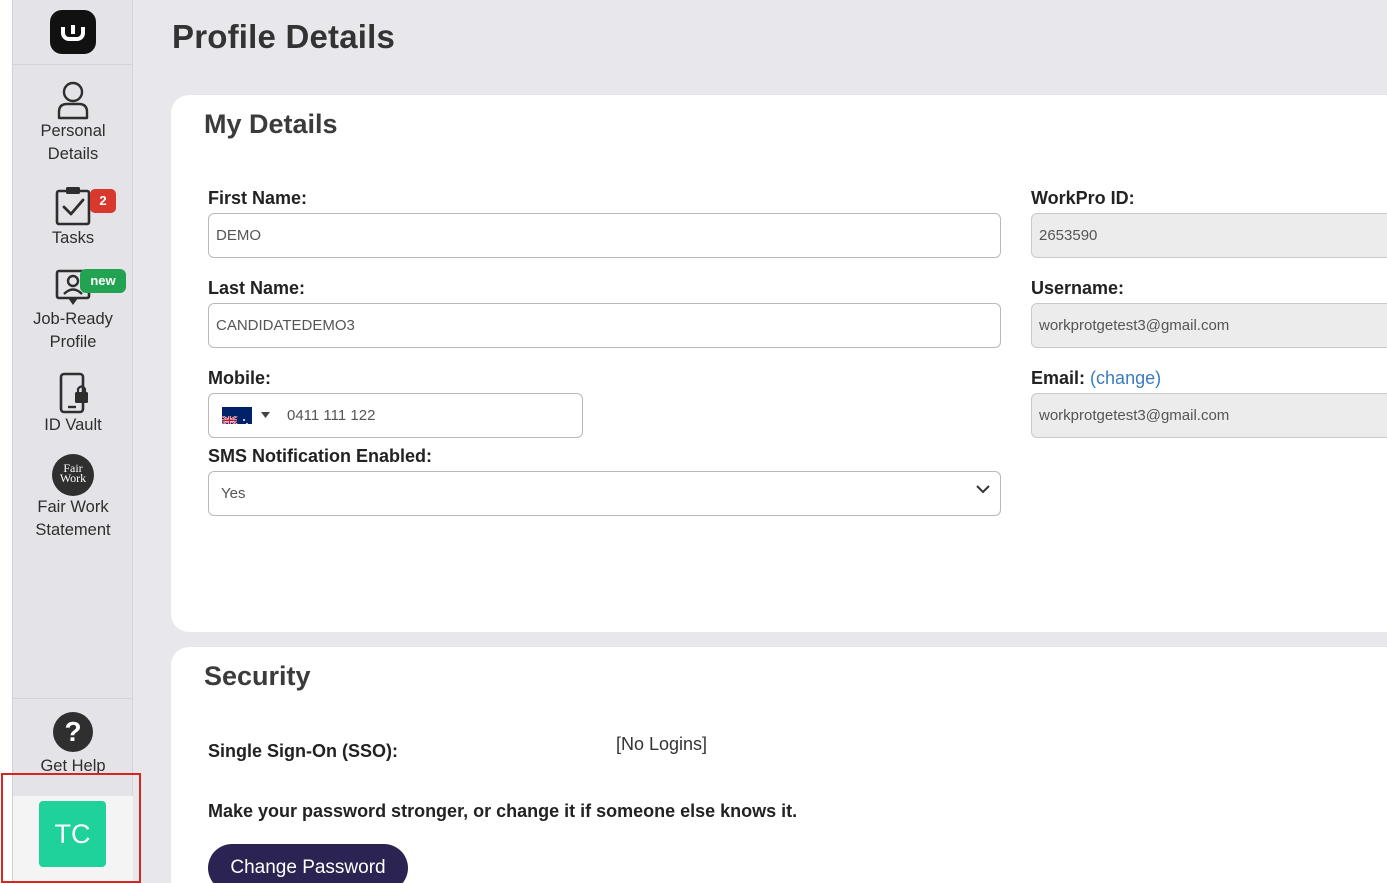 The width and height of the screenshot is (1387, 883). What do you see at coordinates (103, 281) in the screenshot?
I see `new-badge: new` at bounding box center [103, 281].